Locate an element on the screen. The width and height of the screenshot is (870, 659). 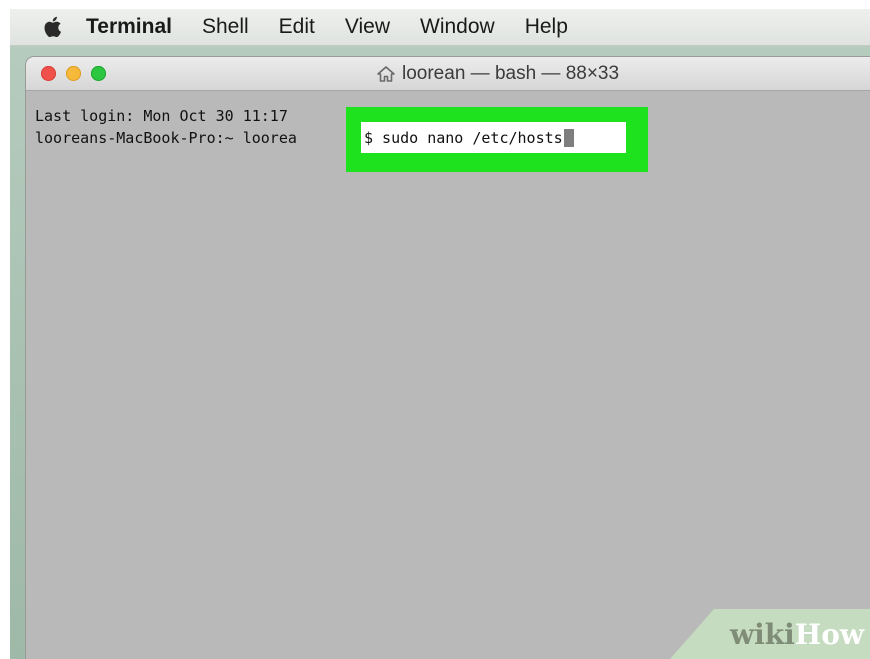
menu-terminal: Terminal is located at coordinates (129, 27).